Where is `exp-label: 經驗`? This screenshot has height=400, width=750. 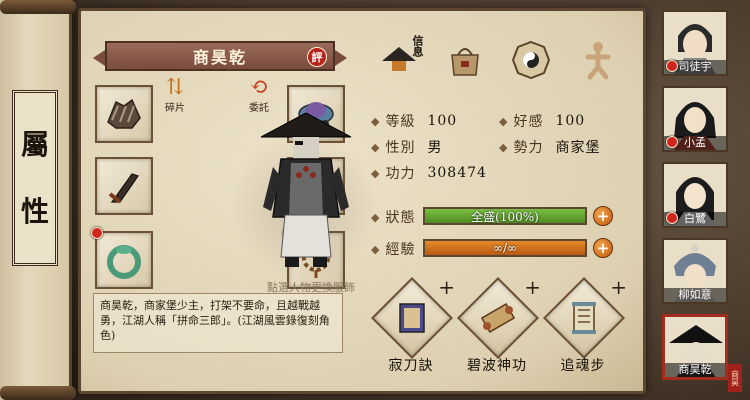
exp-label: 經驗 is located at coordinates (400, 250).